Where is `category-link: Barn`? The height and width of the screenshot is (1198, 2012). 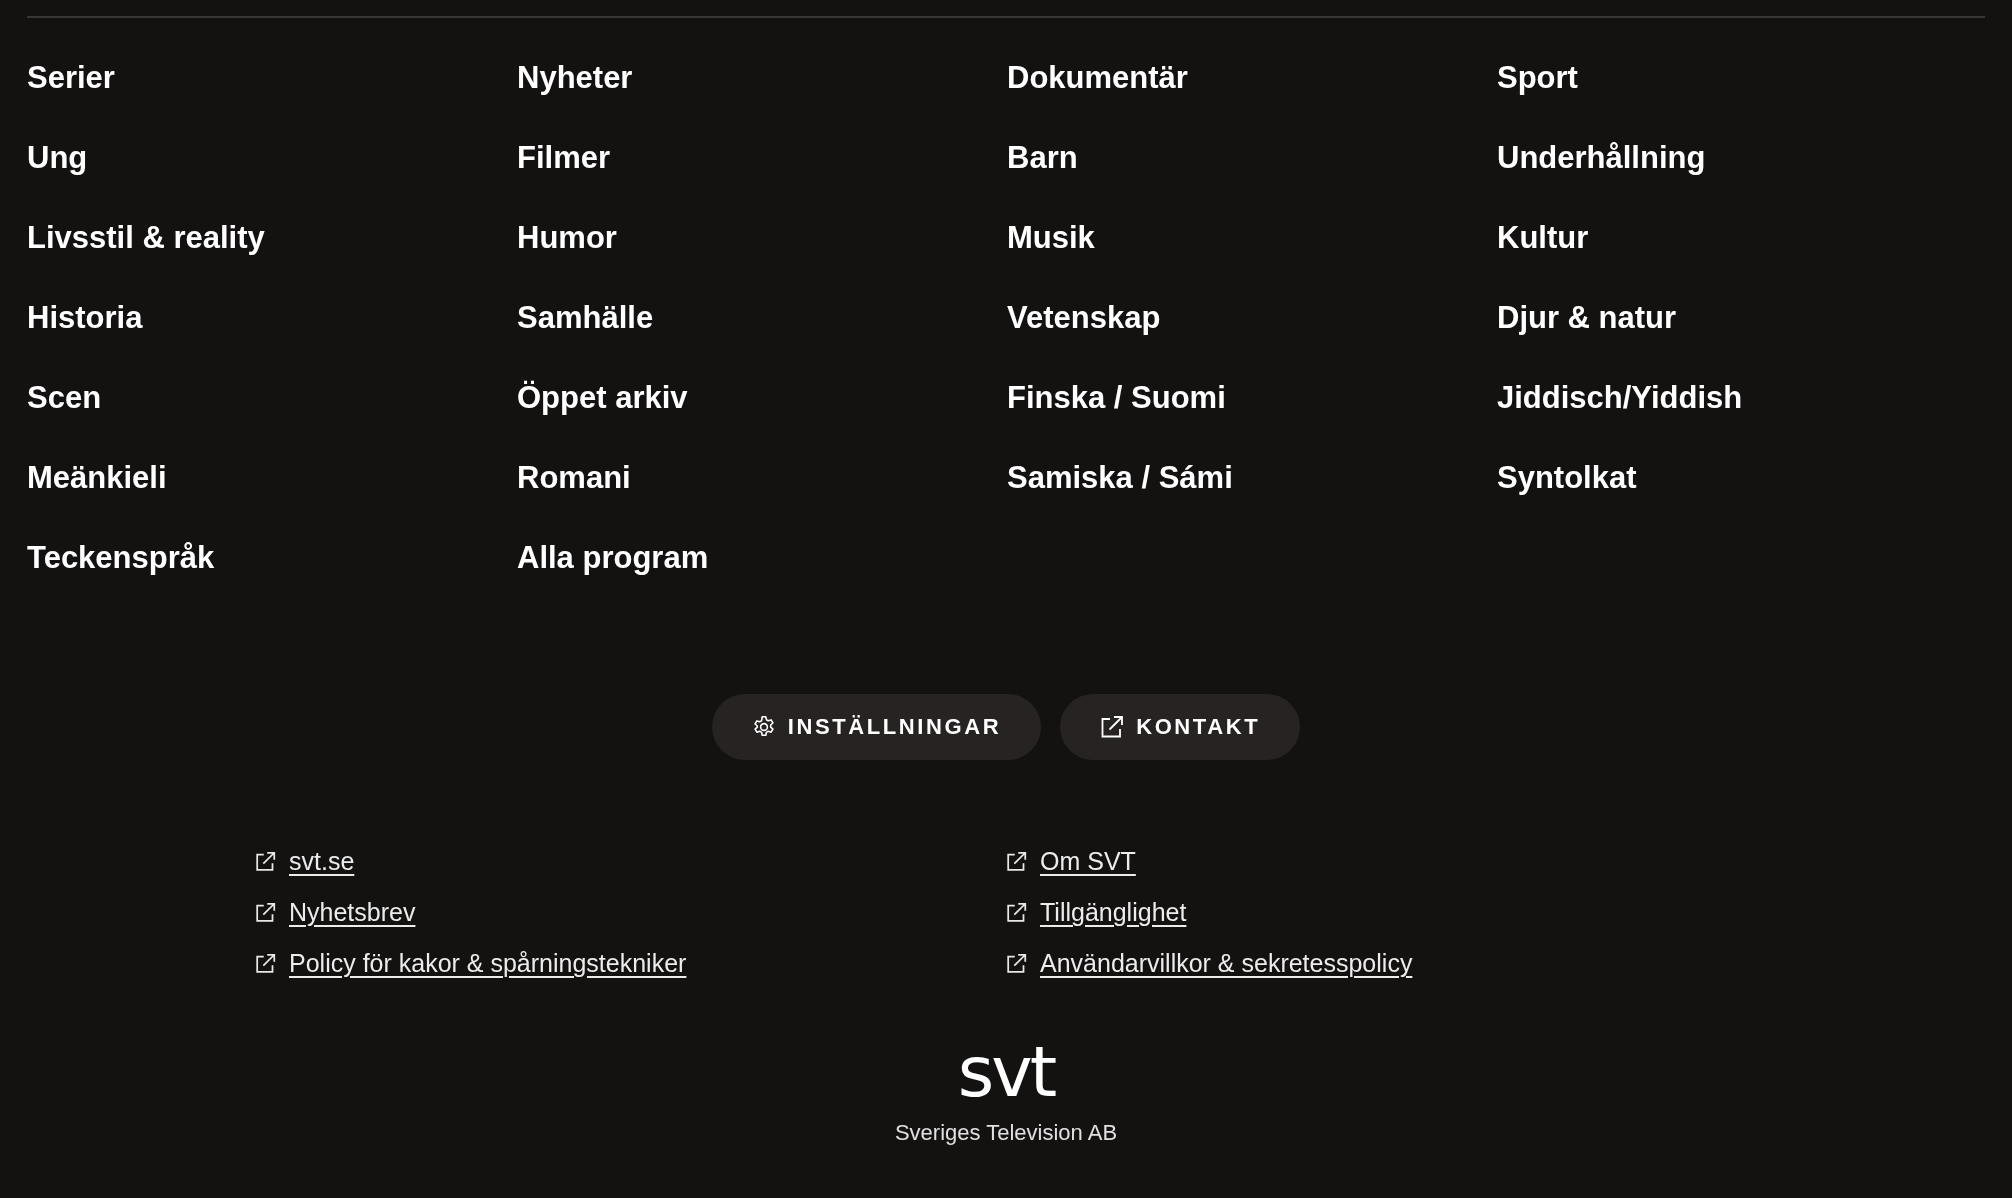 category-link: Barn is located at coordinates (1042, 158).